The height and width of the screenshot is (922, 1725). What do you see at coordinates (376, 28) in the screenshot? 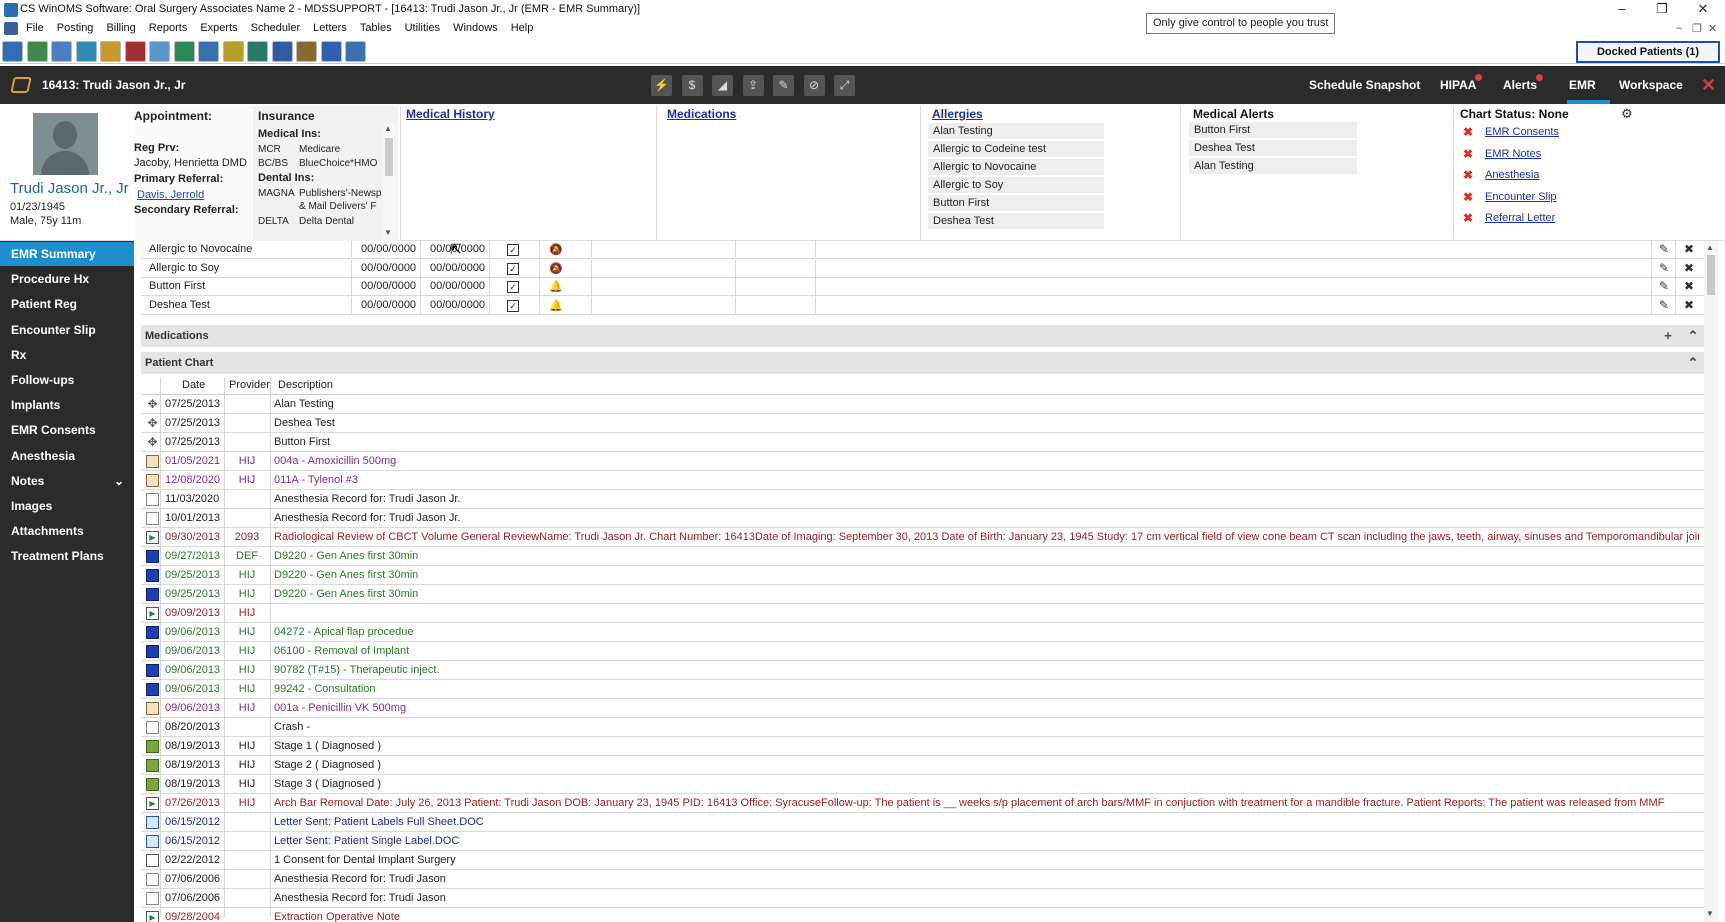
I see `menu-item-tables: Tables` at bounding box center [376, 28].